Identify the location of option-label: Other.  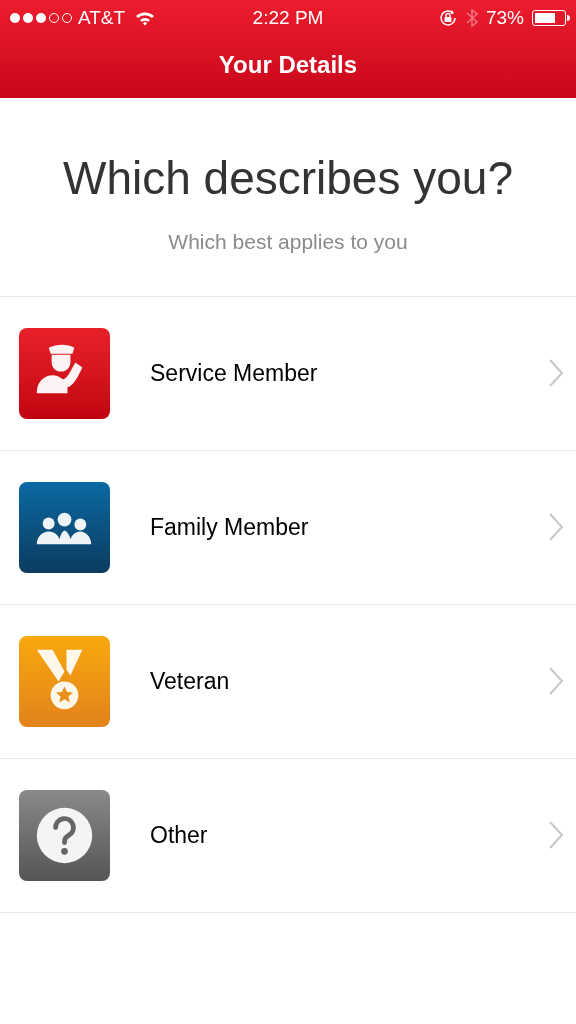
(179, 835).